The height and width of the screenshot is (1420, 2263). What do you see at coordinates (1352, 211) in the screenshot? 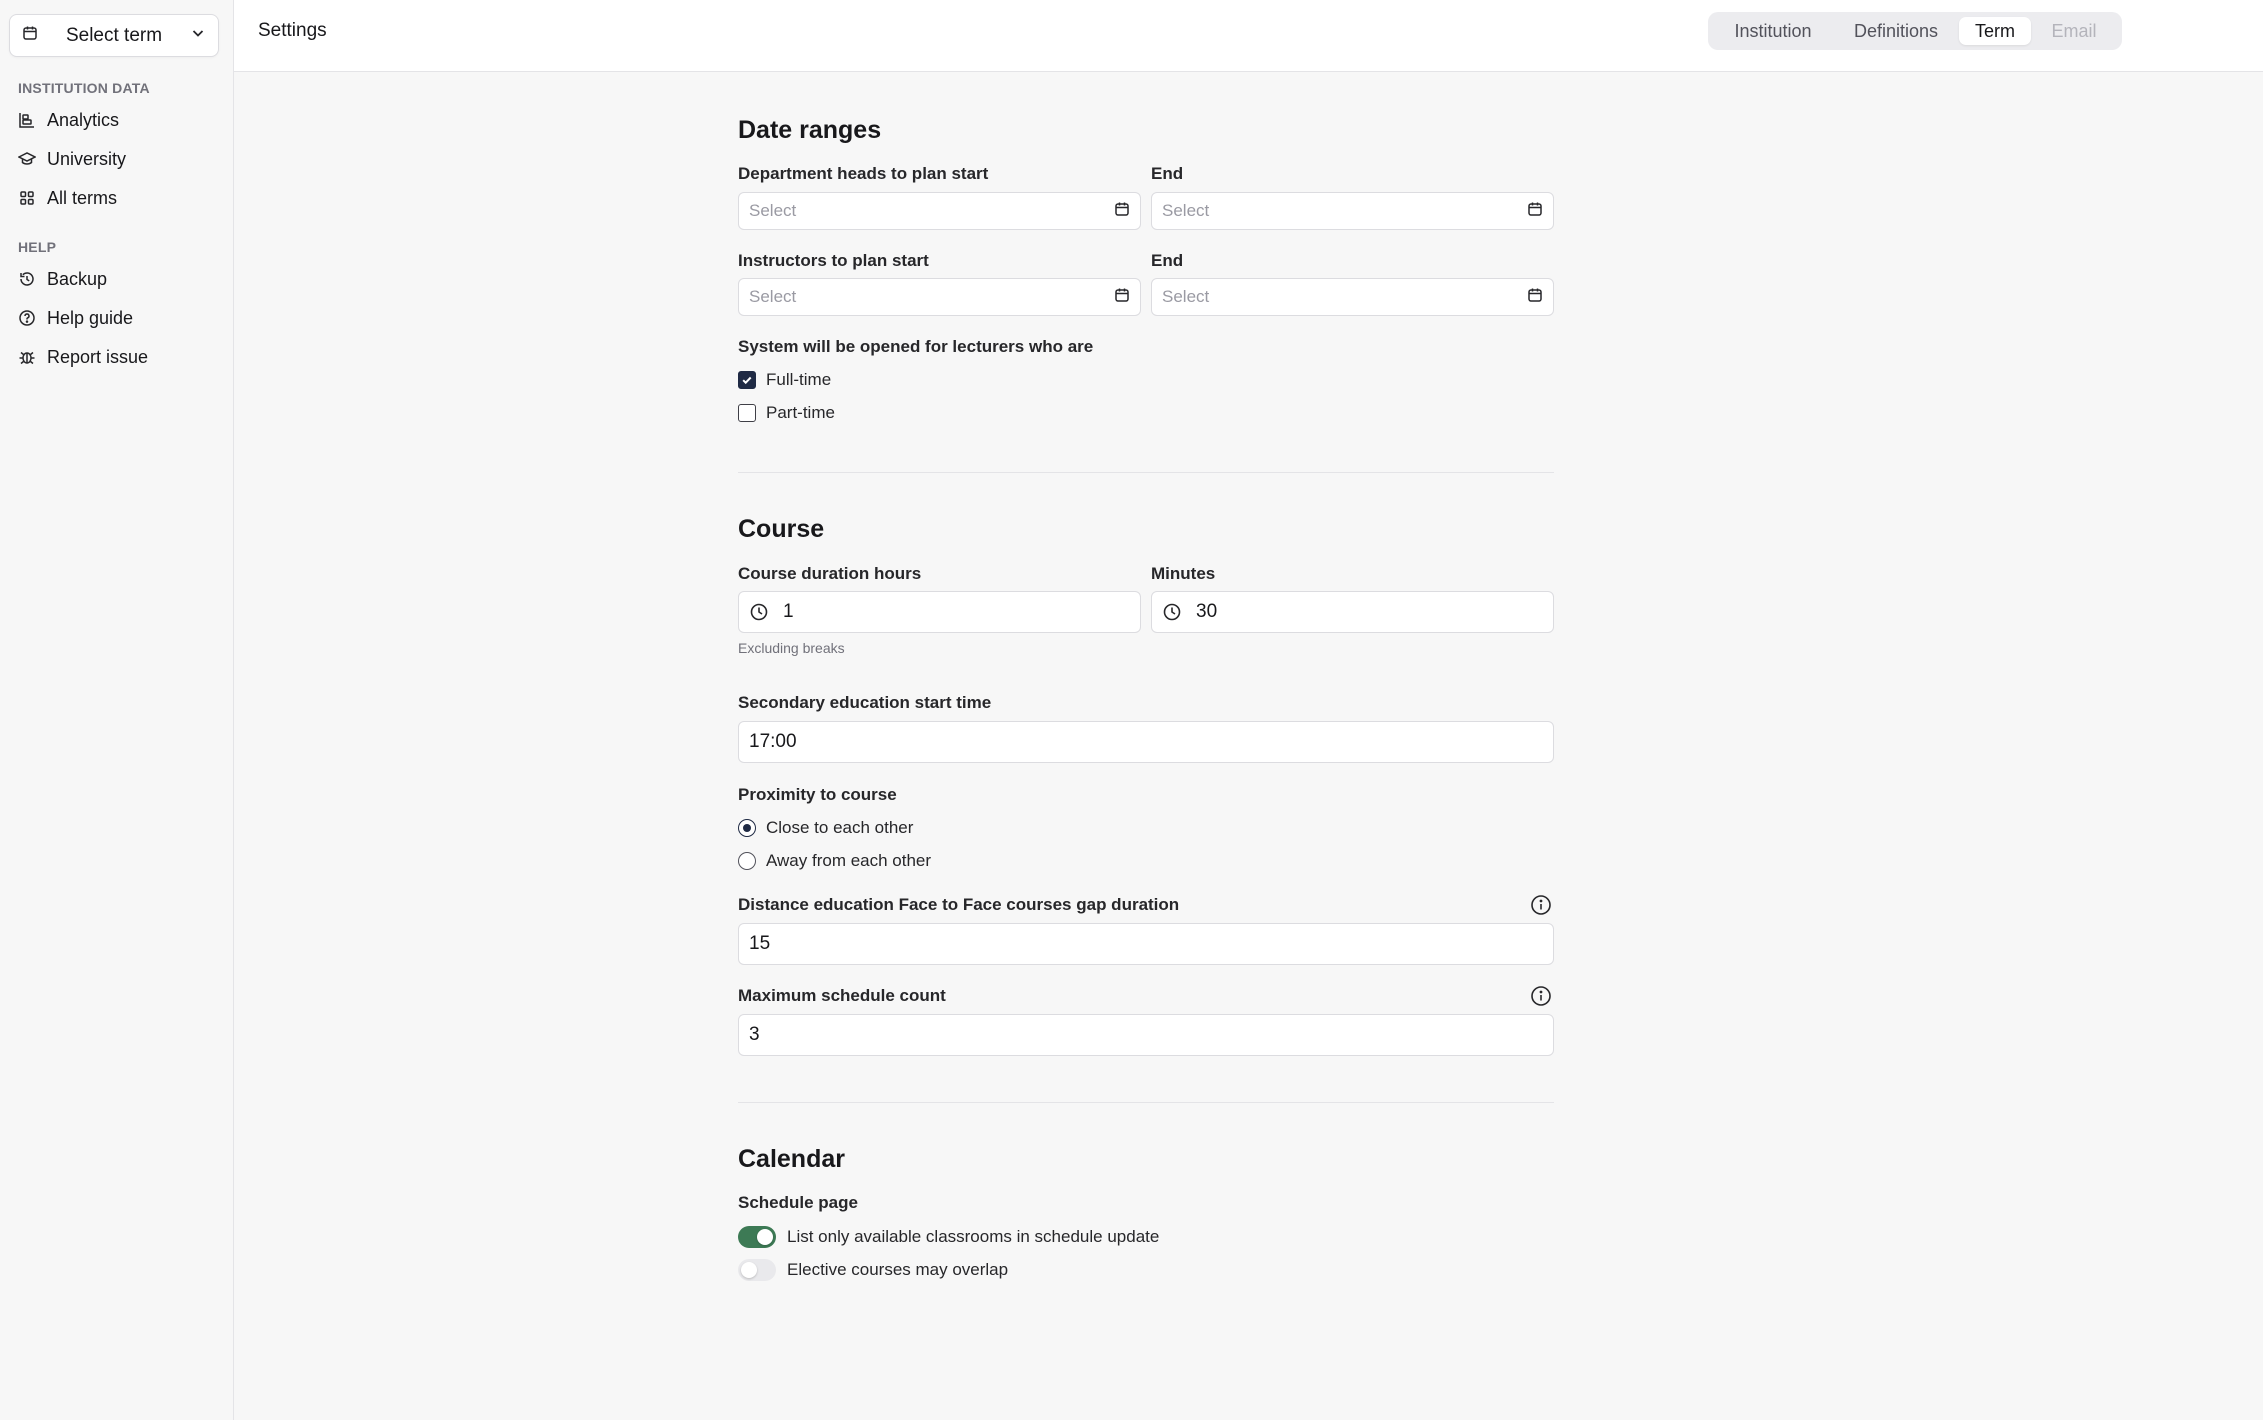
I see `dept-heads-end-date-input: Select` at bounding box center [1352, 211].